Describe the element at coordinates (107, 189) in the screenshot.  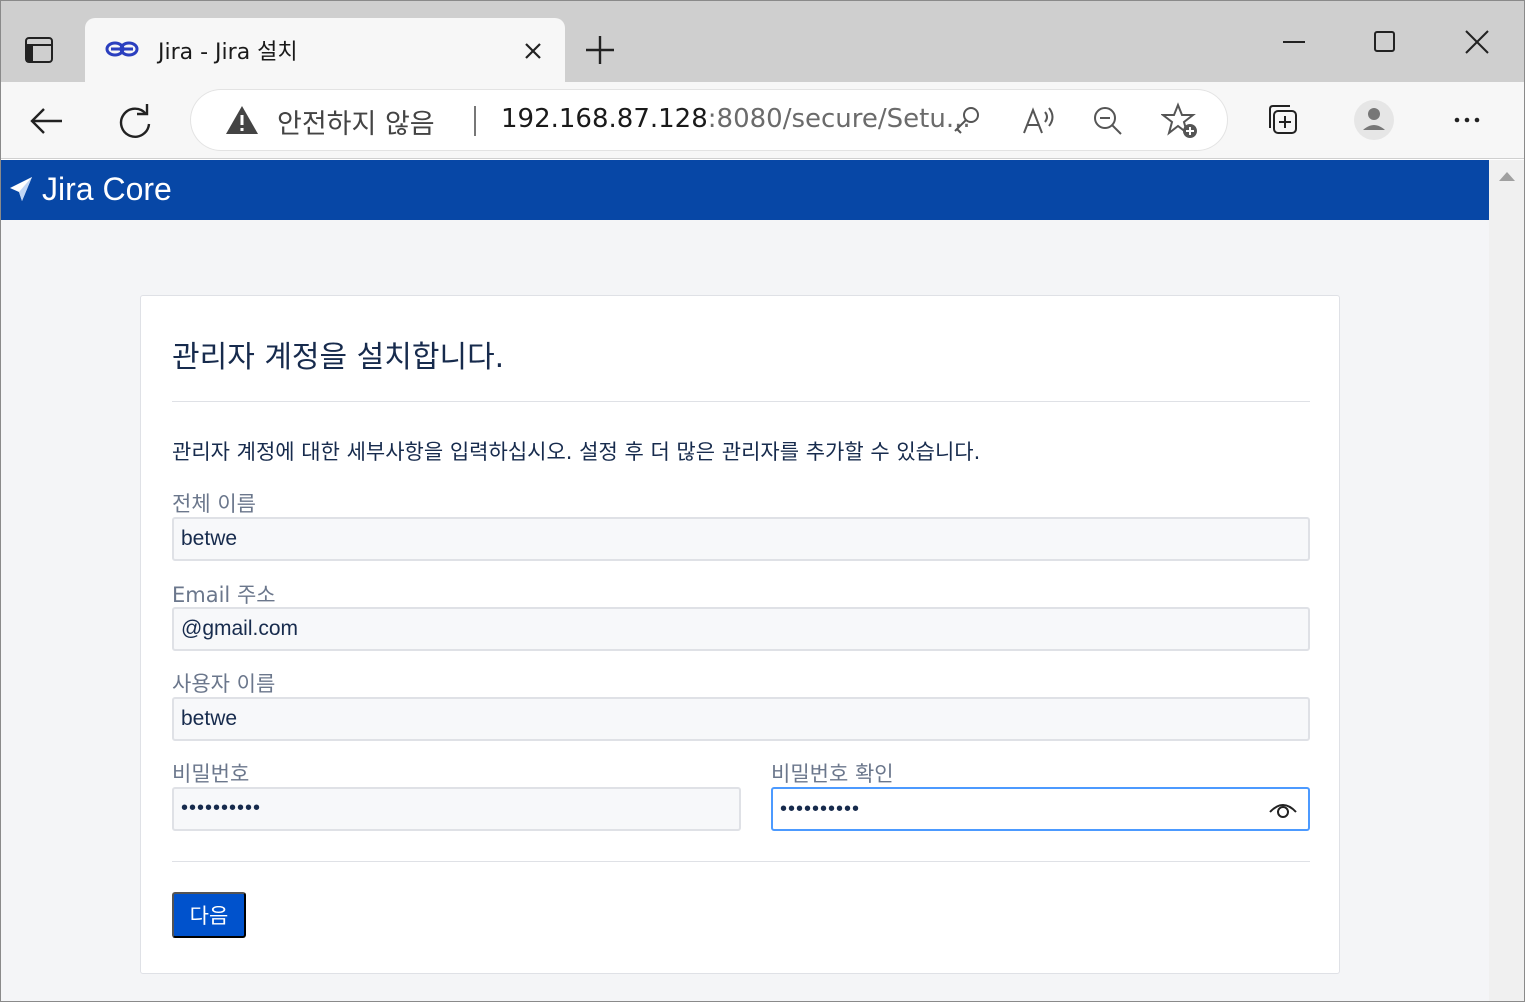
I see `brand-name: Jira Core` at that location.